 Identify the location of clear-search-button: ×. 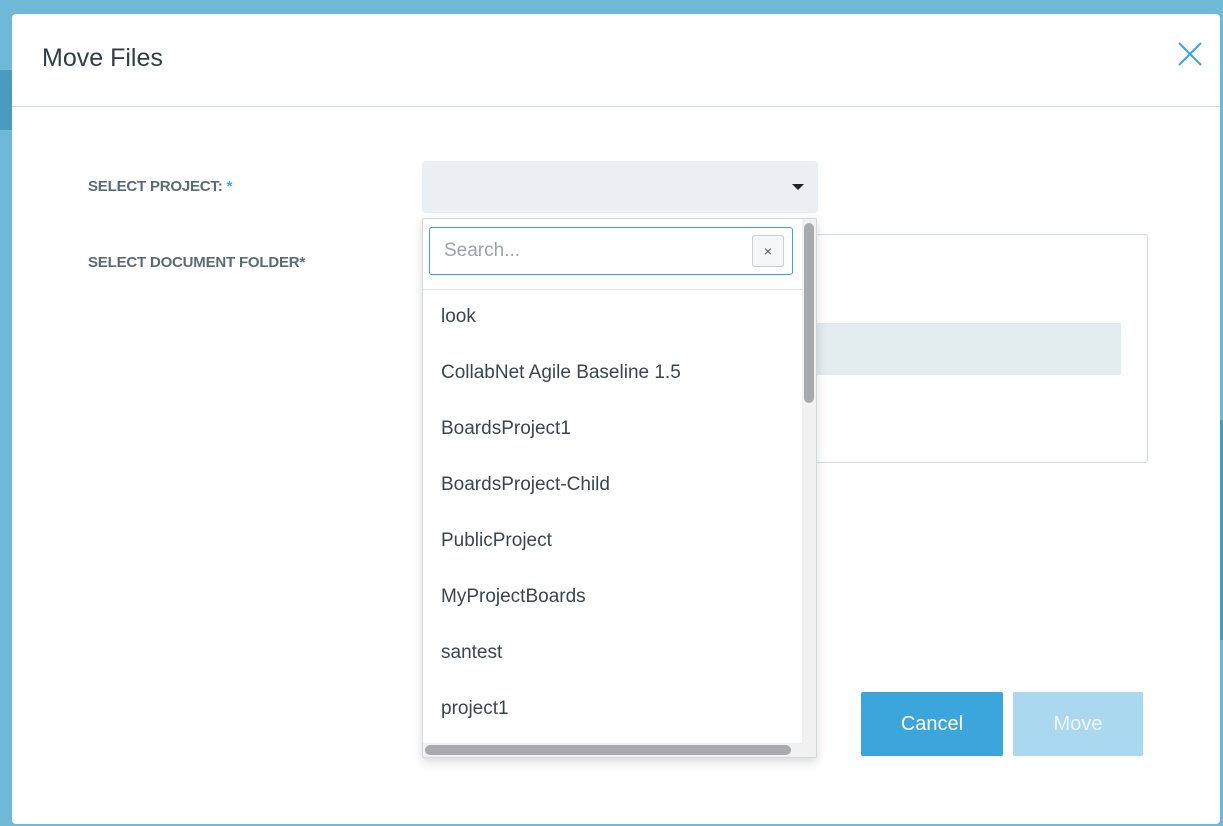
(768, 251).